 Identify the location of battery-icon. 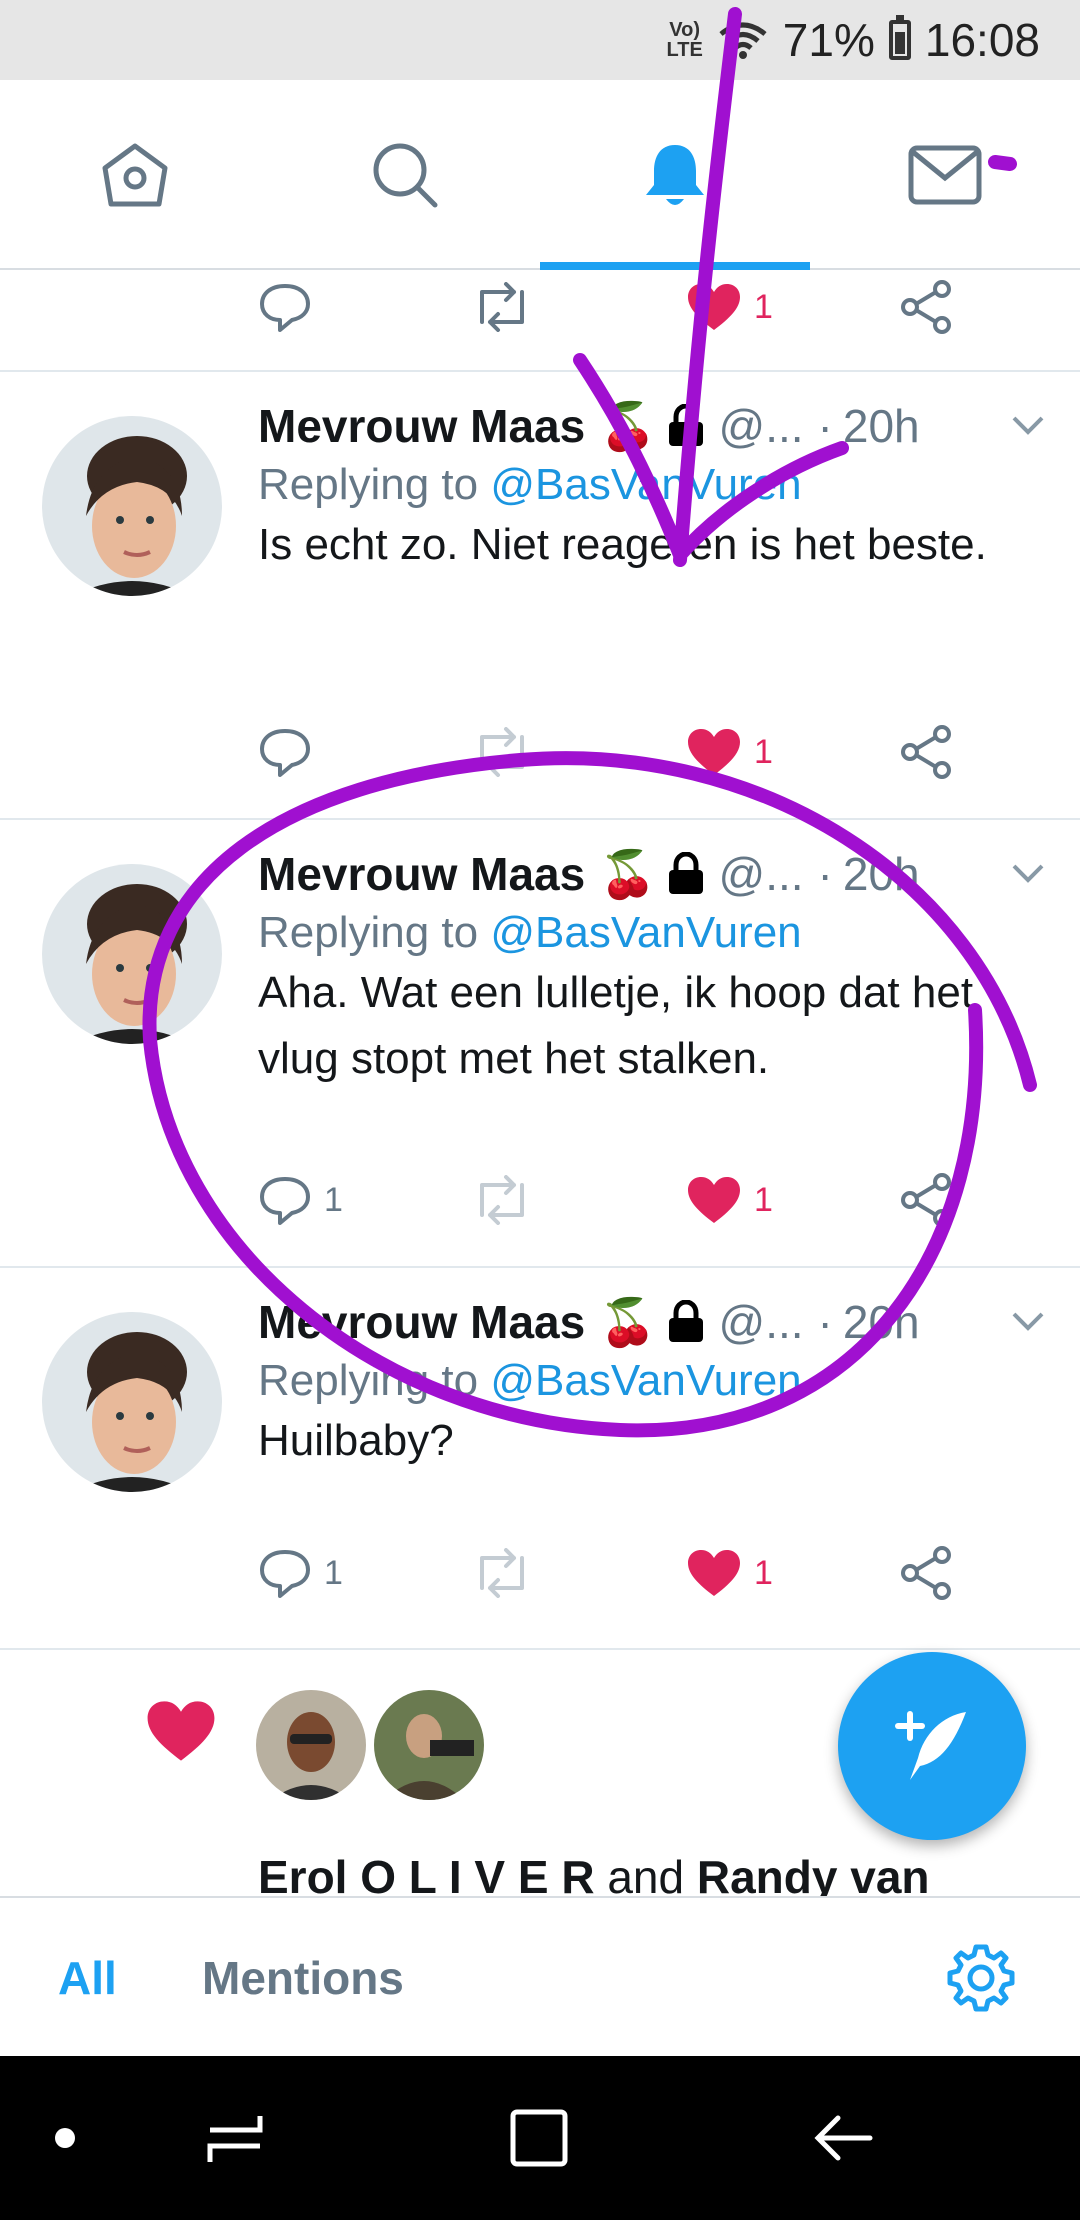
(899, 37).